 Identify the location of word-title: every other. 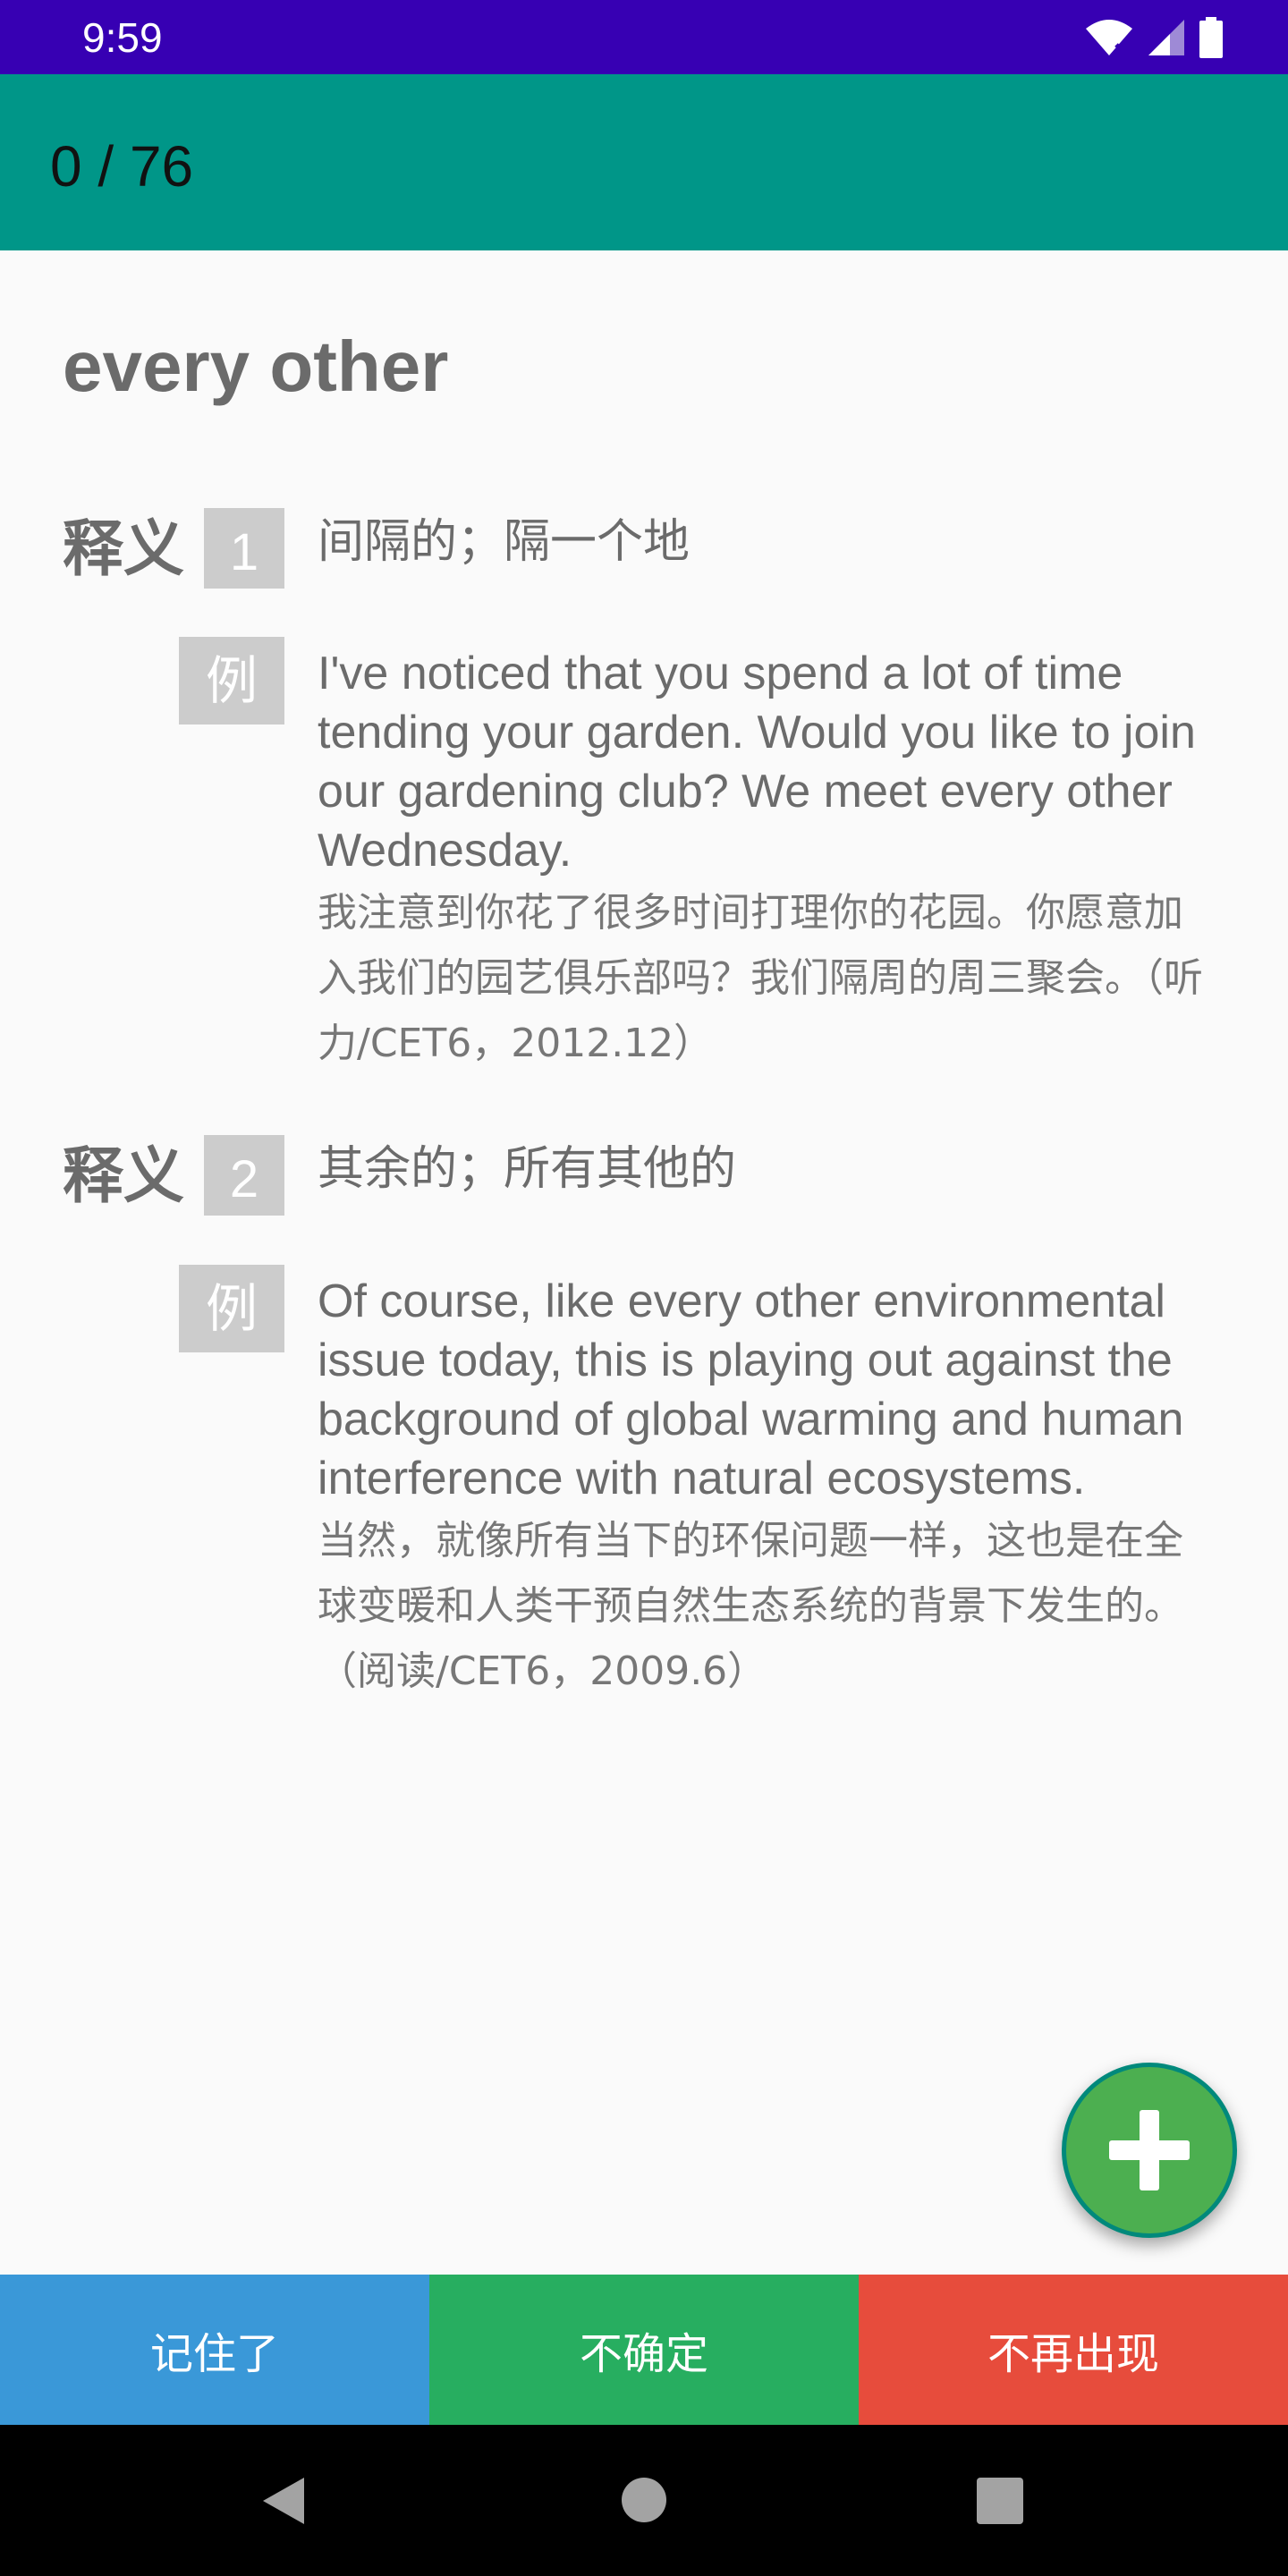
(256, 366).